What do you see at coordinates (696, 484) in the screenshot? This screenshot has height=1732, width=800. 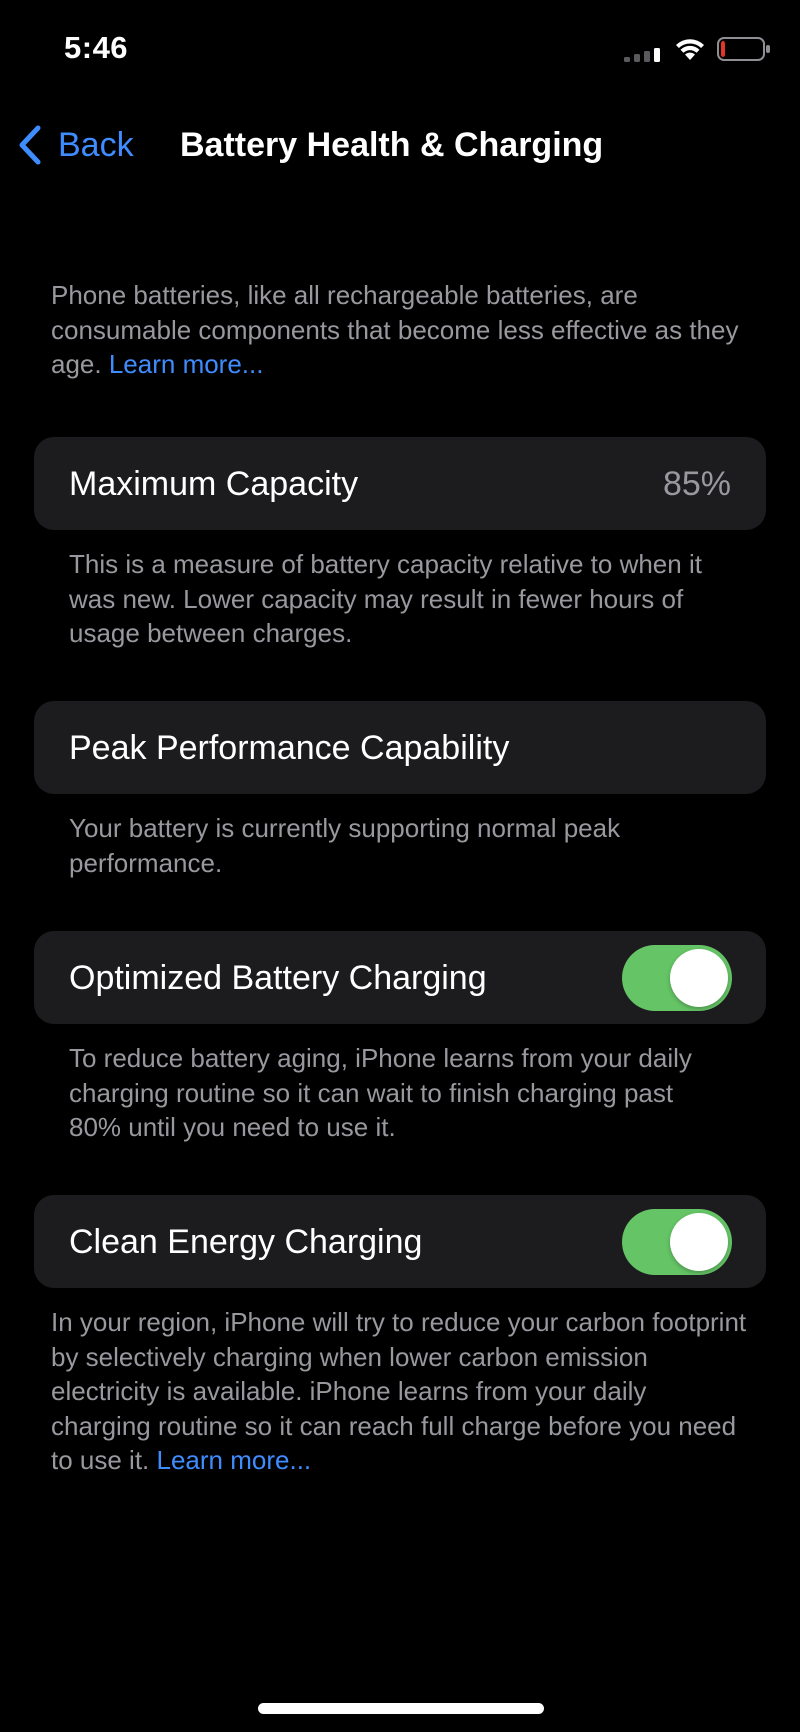 I see `maximum-capacity-value: 85%` at bounding box center [696, 484].